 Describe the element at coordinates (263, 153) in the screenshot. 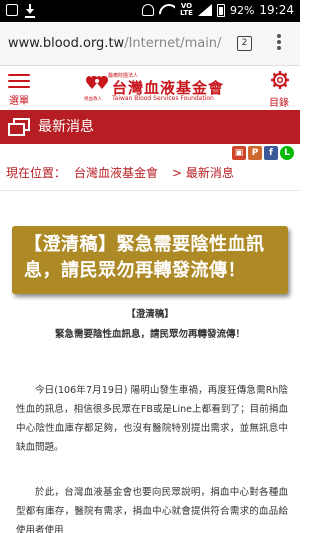

I see `share-bar: ▣ P f L` at that location.